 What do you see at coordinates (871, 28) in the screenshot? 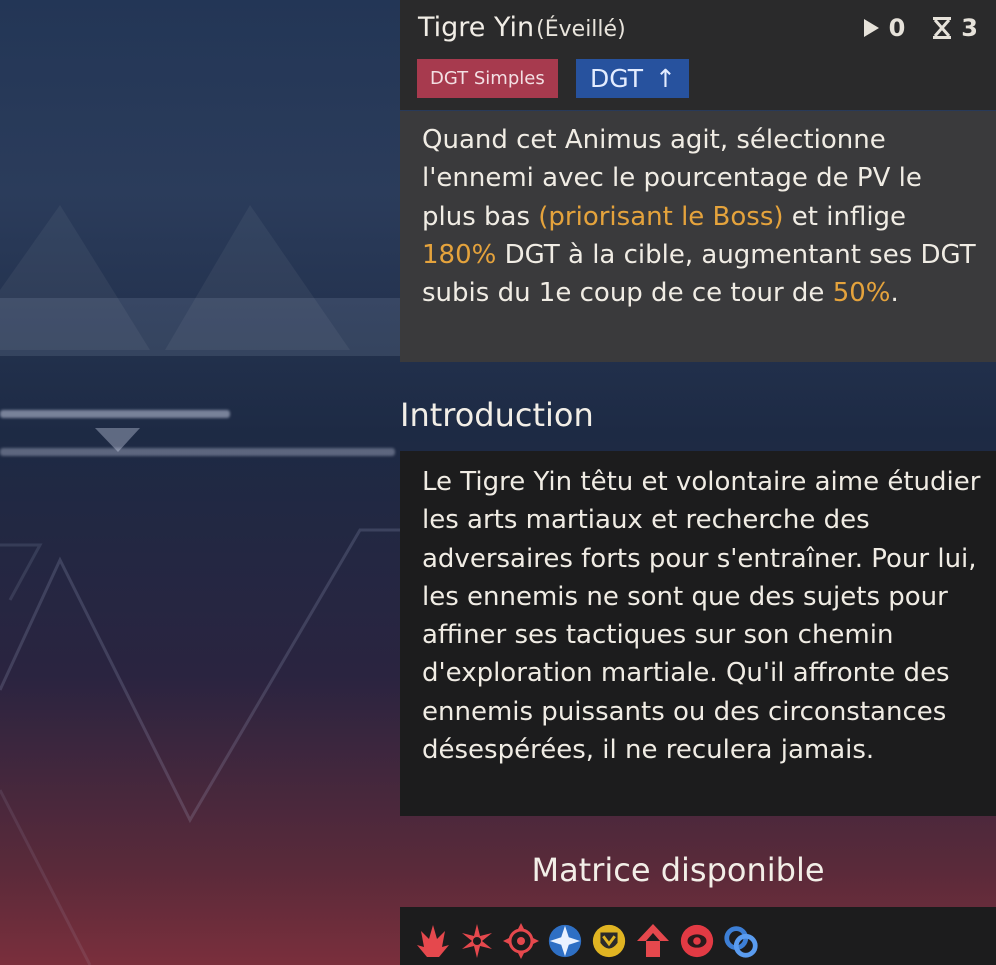
I see `play-icon` at bounding box center [871, 28].